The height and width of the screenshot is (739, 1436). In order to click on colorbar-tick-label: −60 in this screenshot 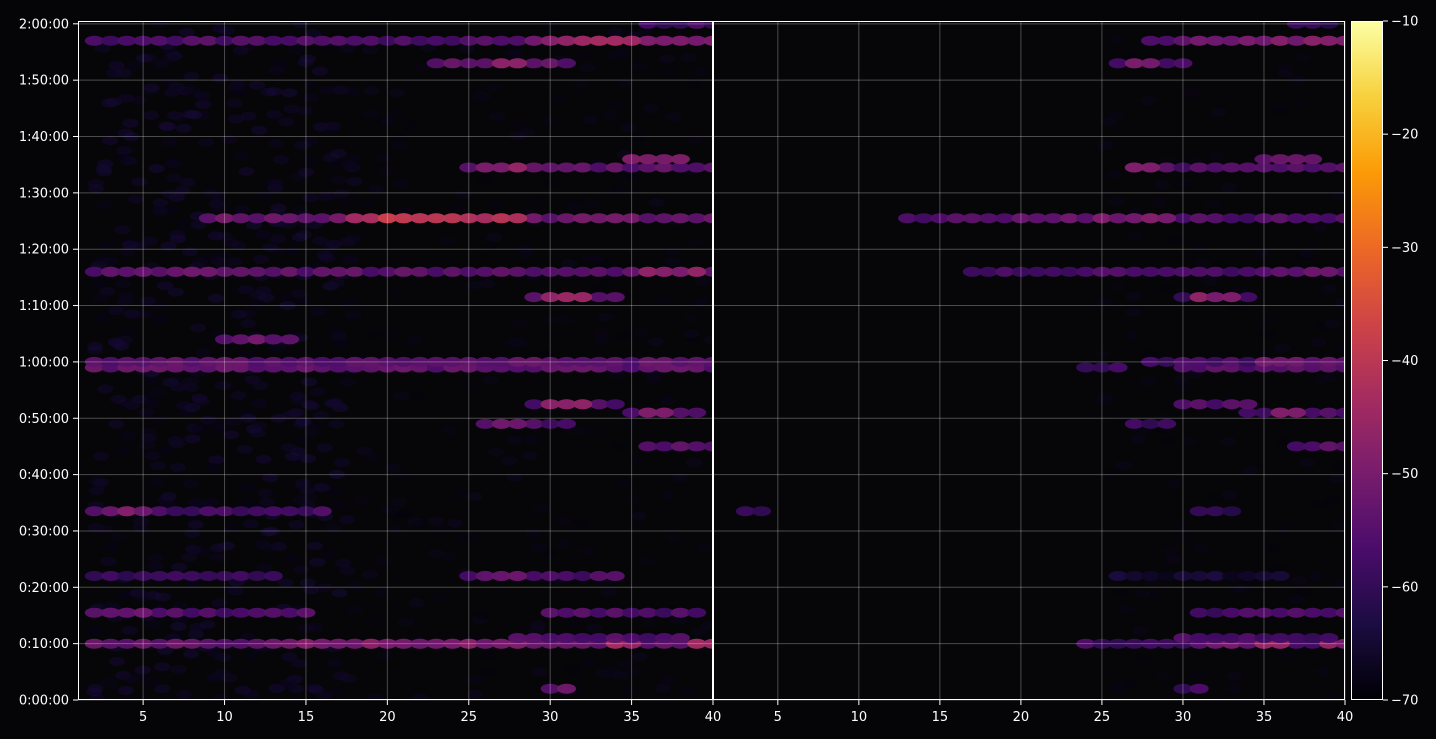, I will do `click(1404, 587)`.